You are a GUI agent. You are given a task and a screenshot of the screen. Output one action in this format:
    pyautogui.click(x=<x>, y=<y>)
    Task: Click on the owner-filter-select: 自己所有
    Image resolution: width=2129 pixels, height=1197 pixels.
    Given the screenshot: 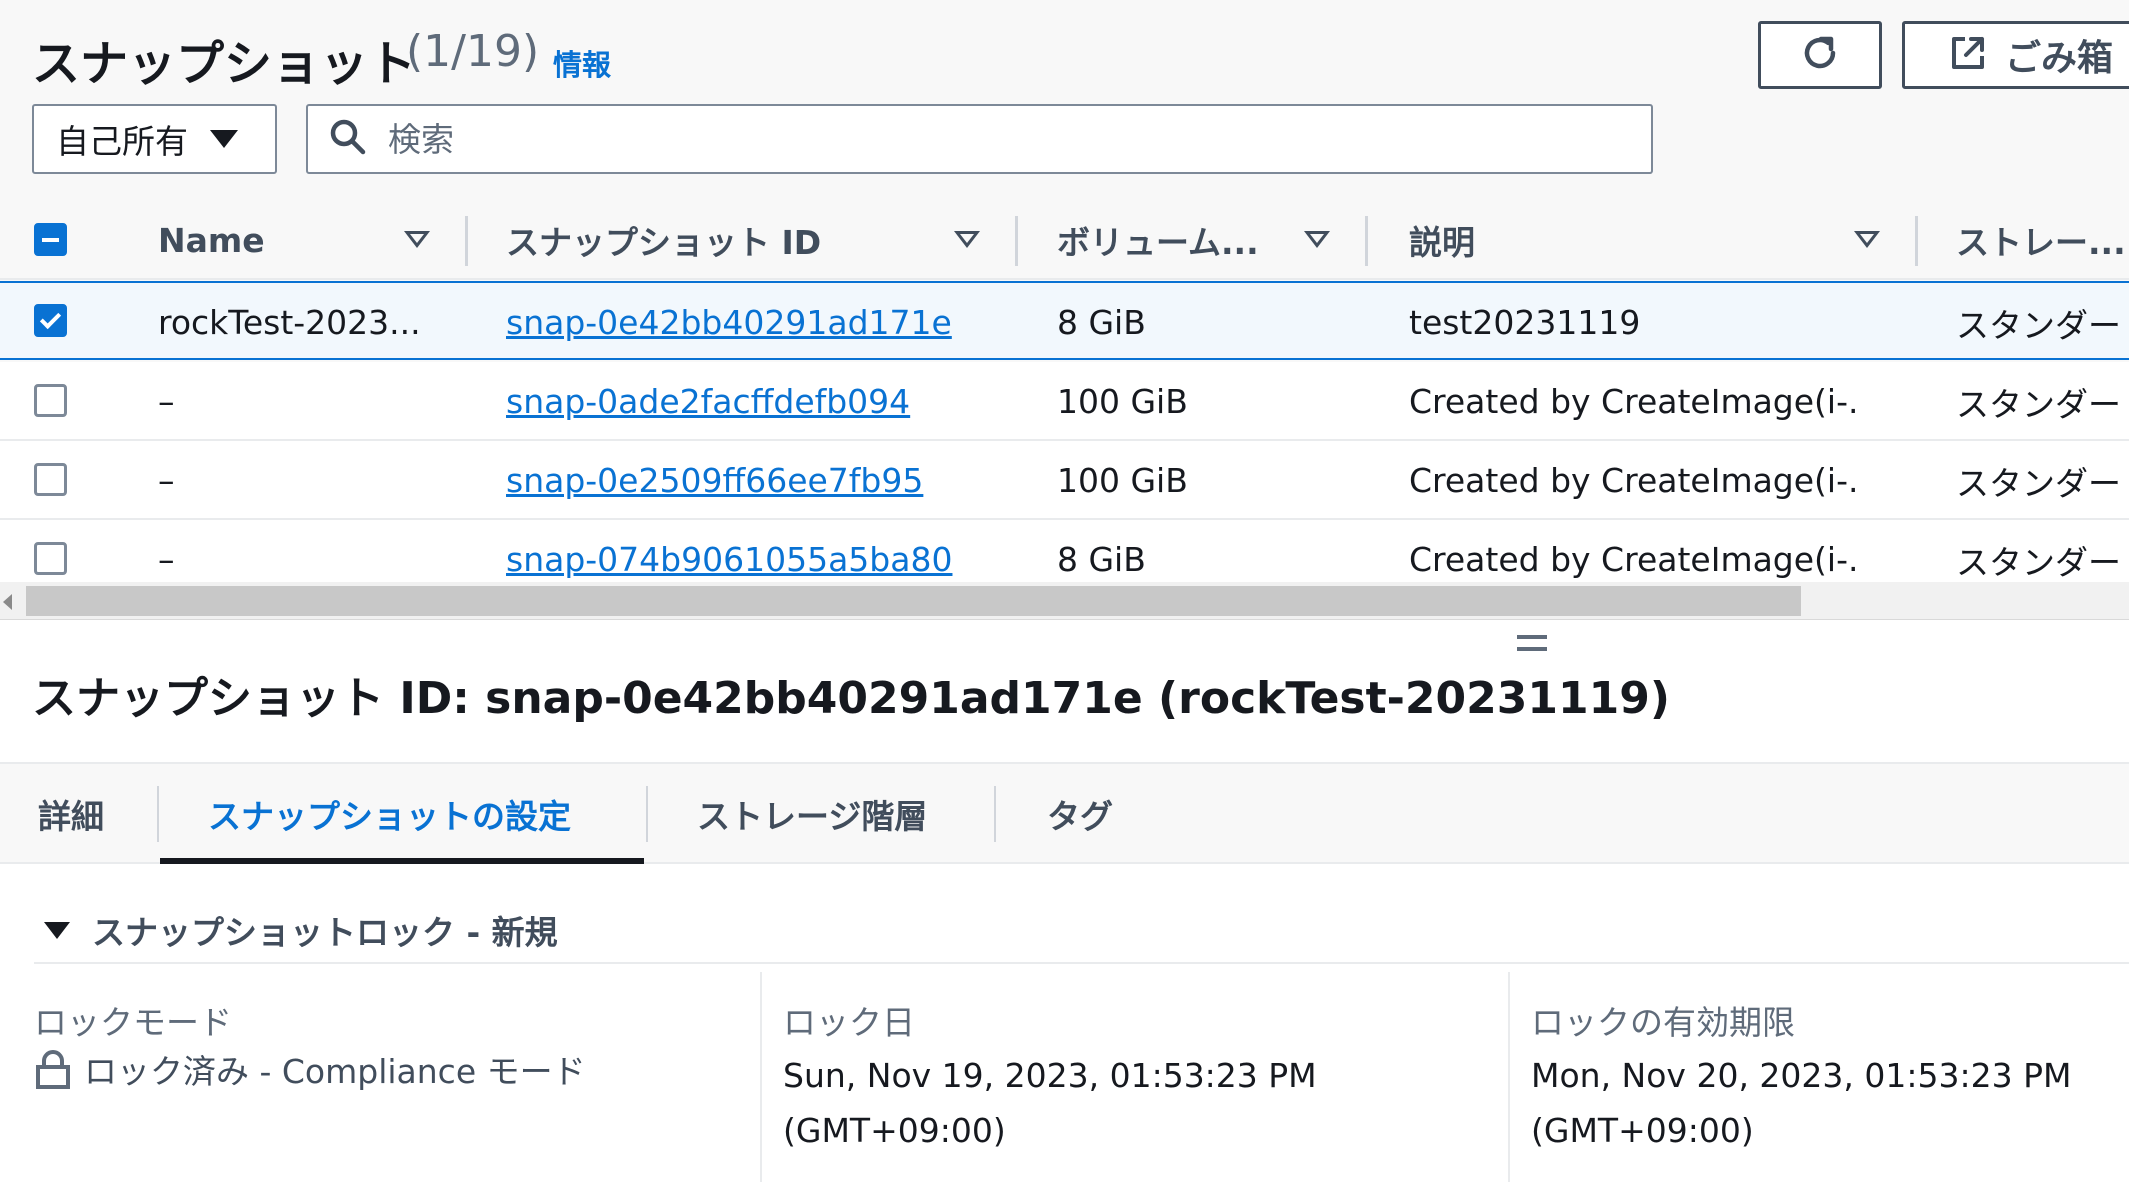 What is the action you would take?
    pyautogui.click(x=154, y=139)
    